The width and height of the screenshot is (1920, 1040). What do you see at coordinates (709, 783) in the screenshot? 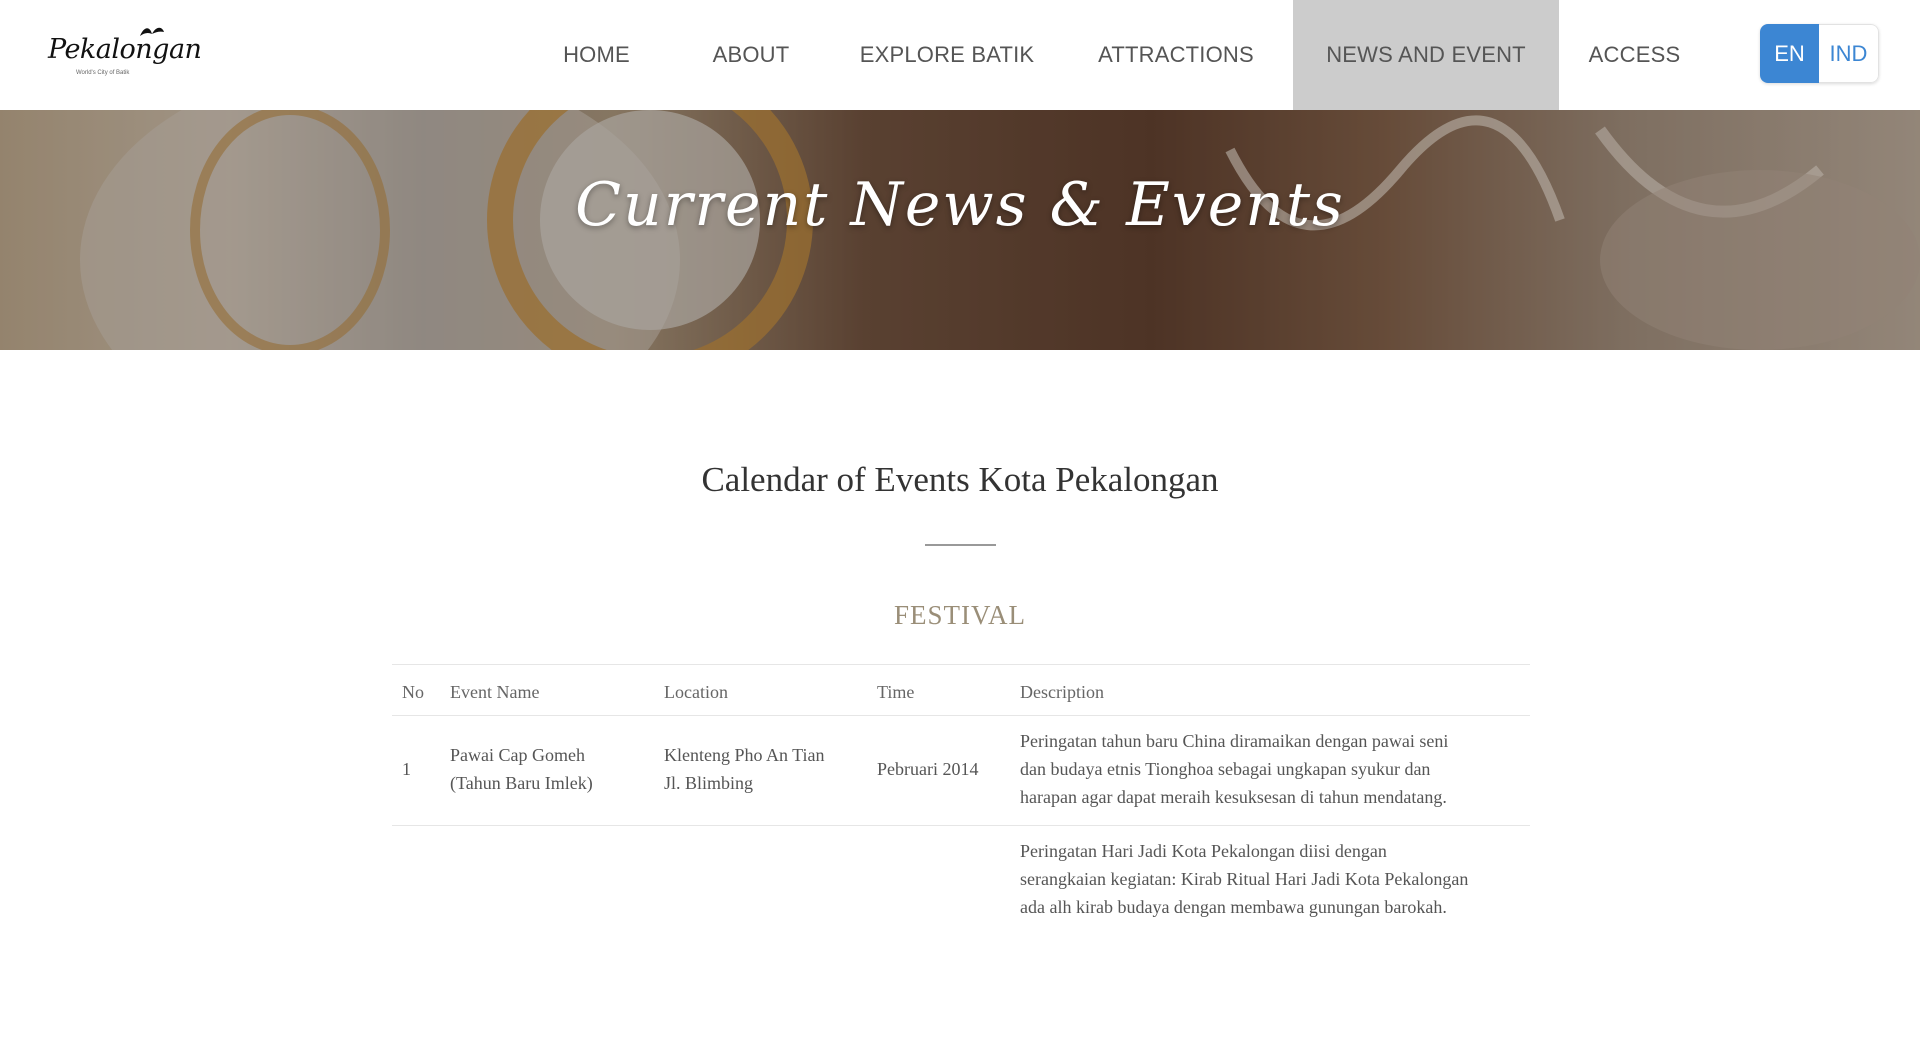
I see `location-line: Jl. Blimbing` at bounding box center [709, 783].